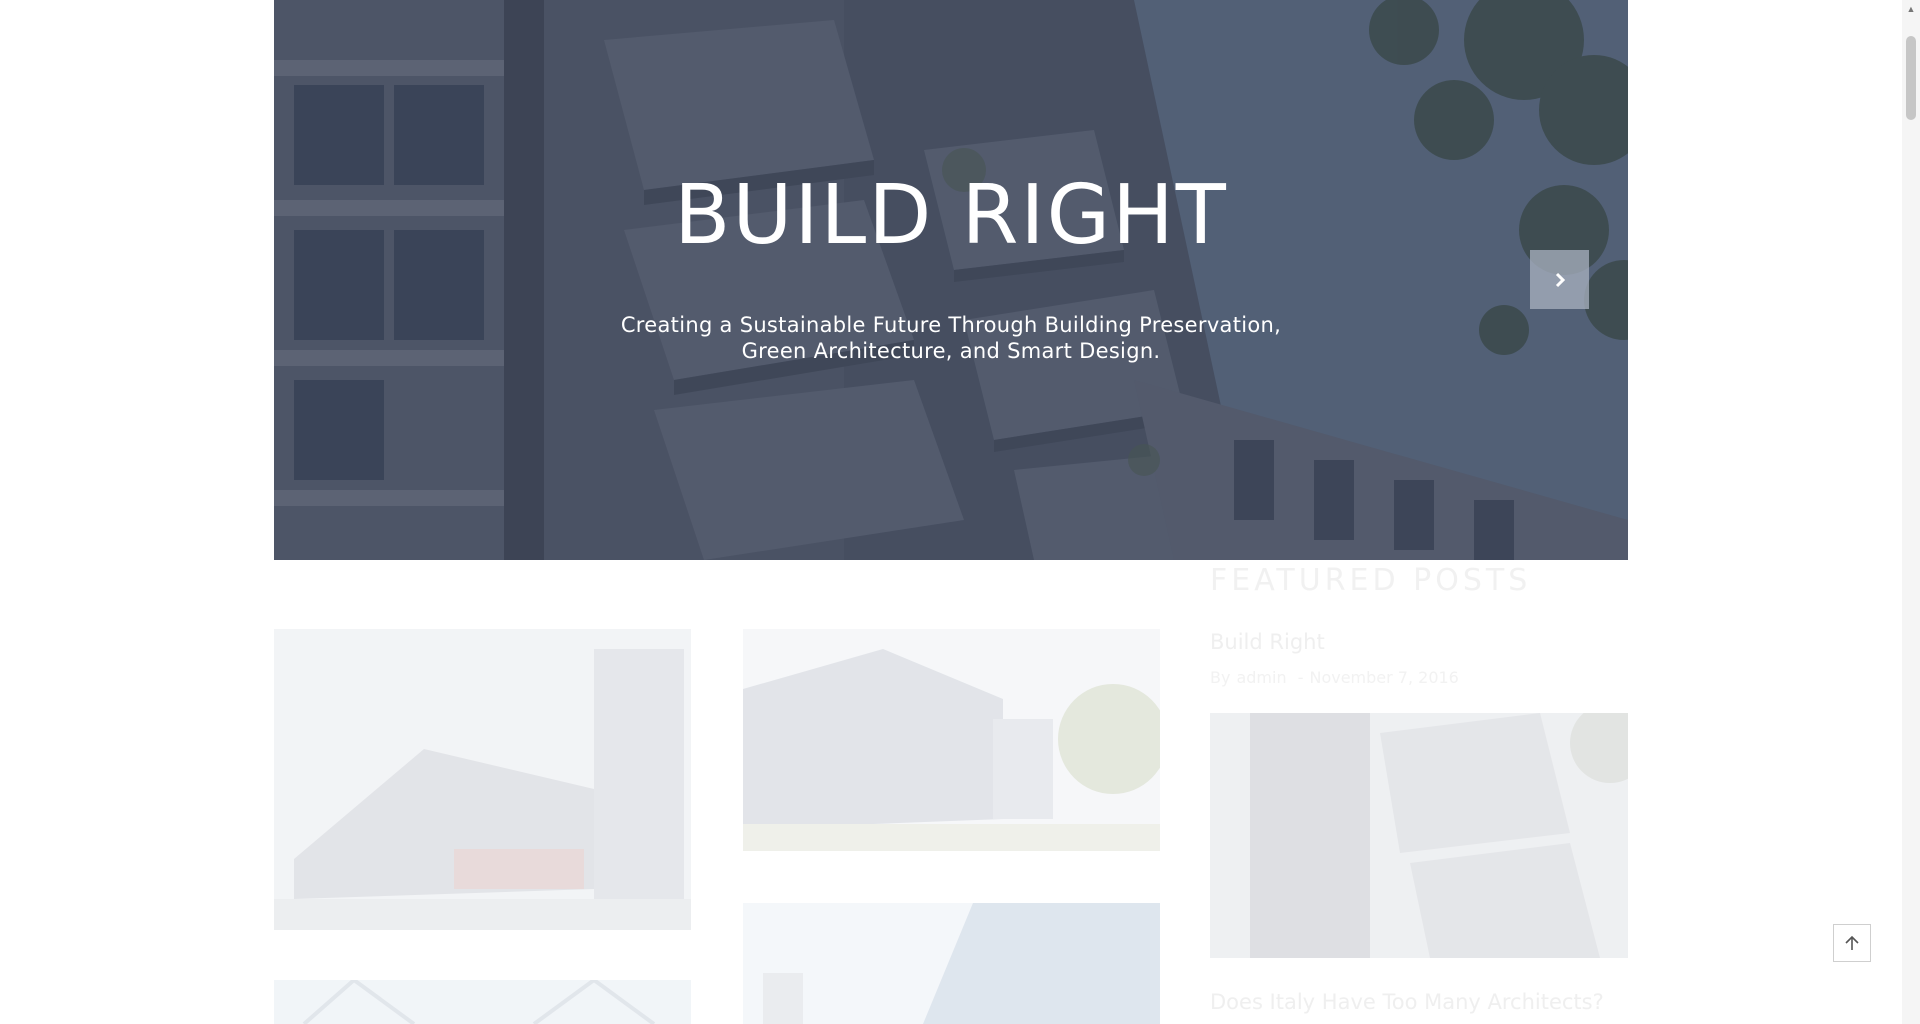 The image size is (1920, 1024). What do you see at coordinates (1911, 78) in the screenshot?
I see `scrollbar-thumb` at bounding box center [1911, 78].